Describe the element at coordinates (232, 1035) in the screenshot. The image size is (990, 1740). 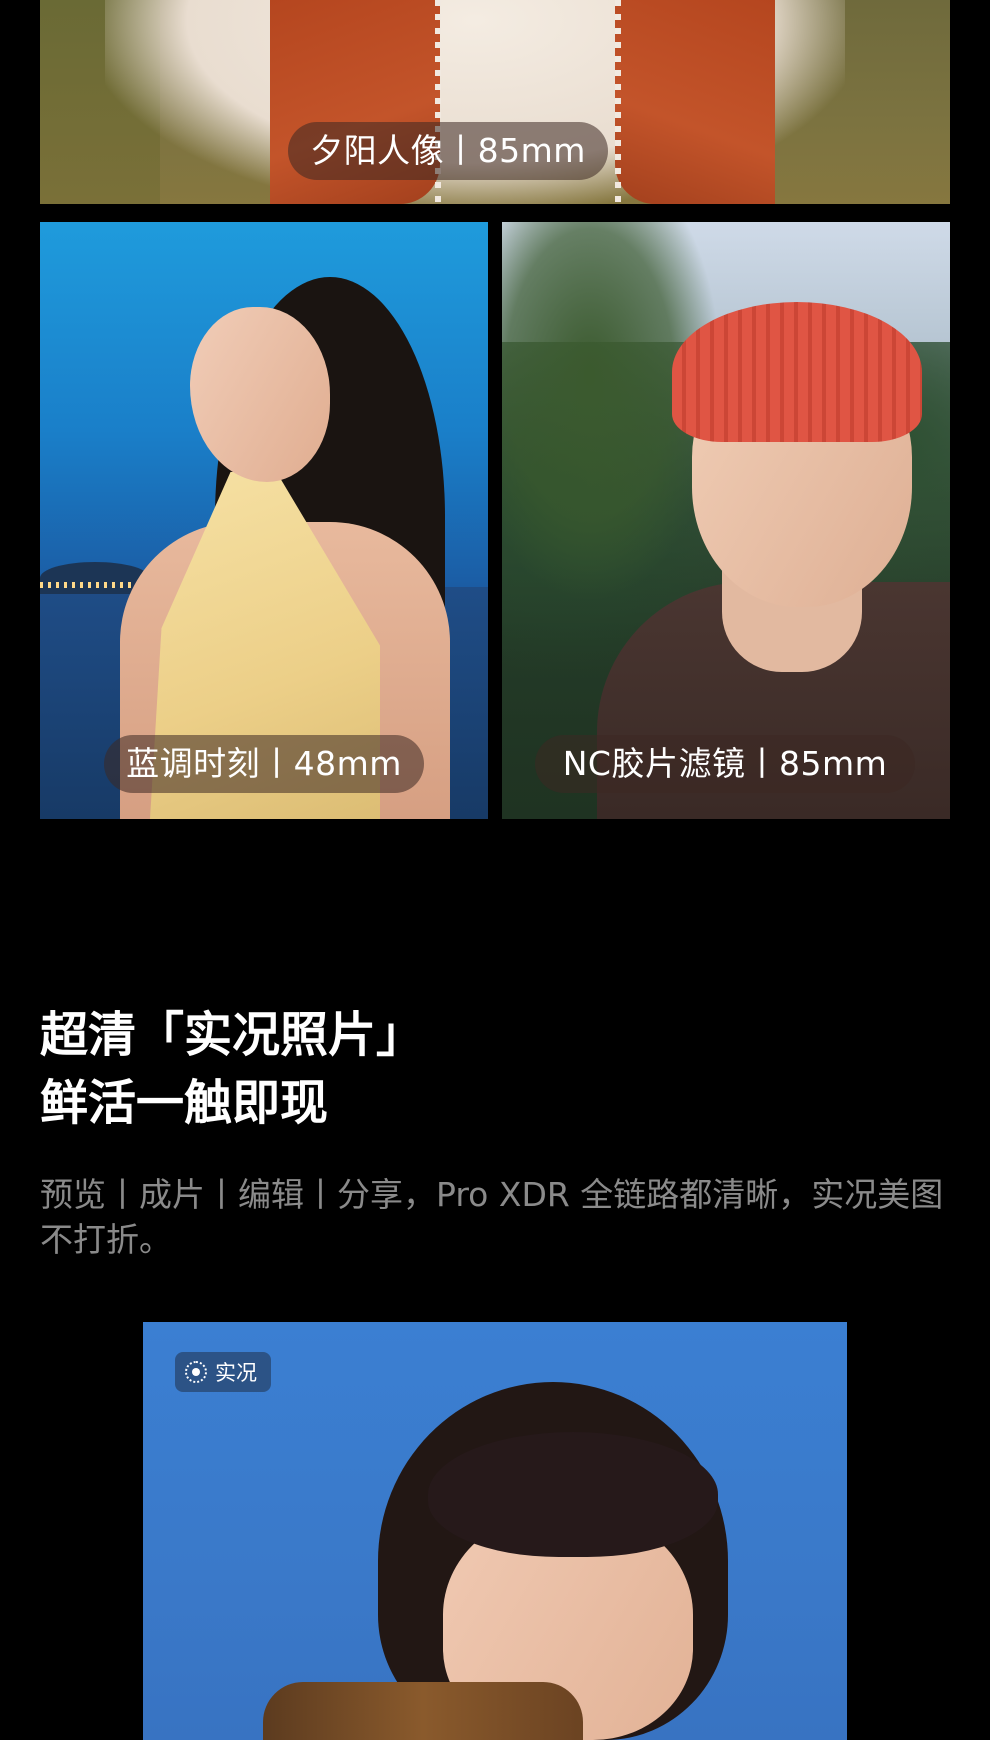
I see `section-title-line1: 超清「实况照片」` at that location.